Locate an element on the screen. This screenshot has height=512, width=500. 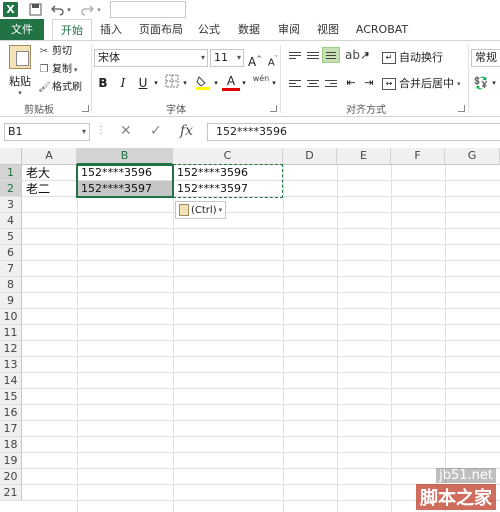
orientation-button: ab↗ is located at coordinates (357, 55).